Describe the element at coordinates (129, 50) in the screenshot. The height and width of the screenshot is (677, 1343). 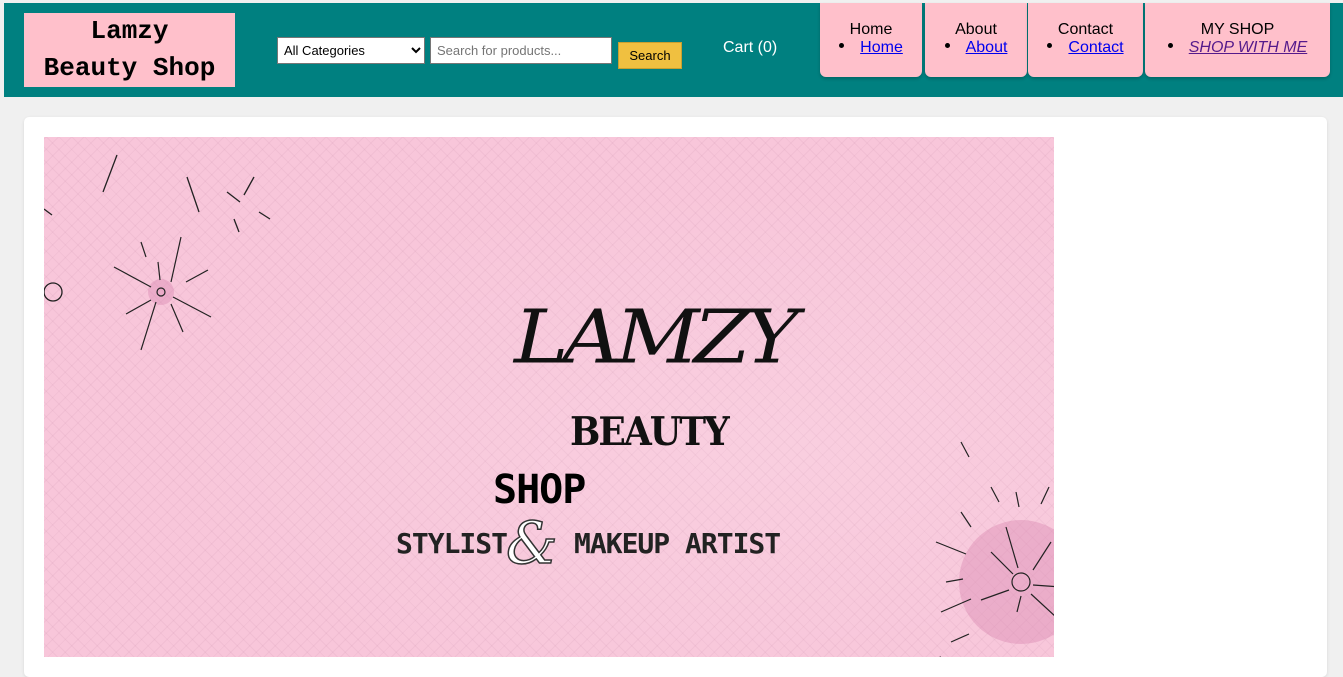
I see `site-logo: Lamzy Beauty Shop` at that location.